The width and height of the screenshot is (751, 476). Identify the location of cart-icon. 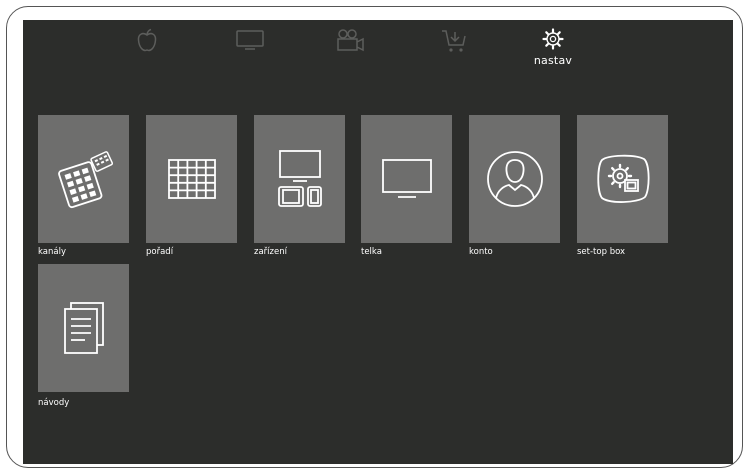
(454, 41).